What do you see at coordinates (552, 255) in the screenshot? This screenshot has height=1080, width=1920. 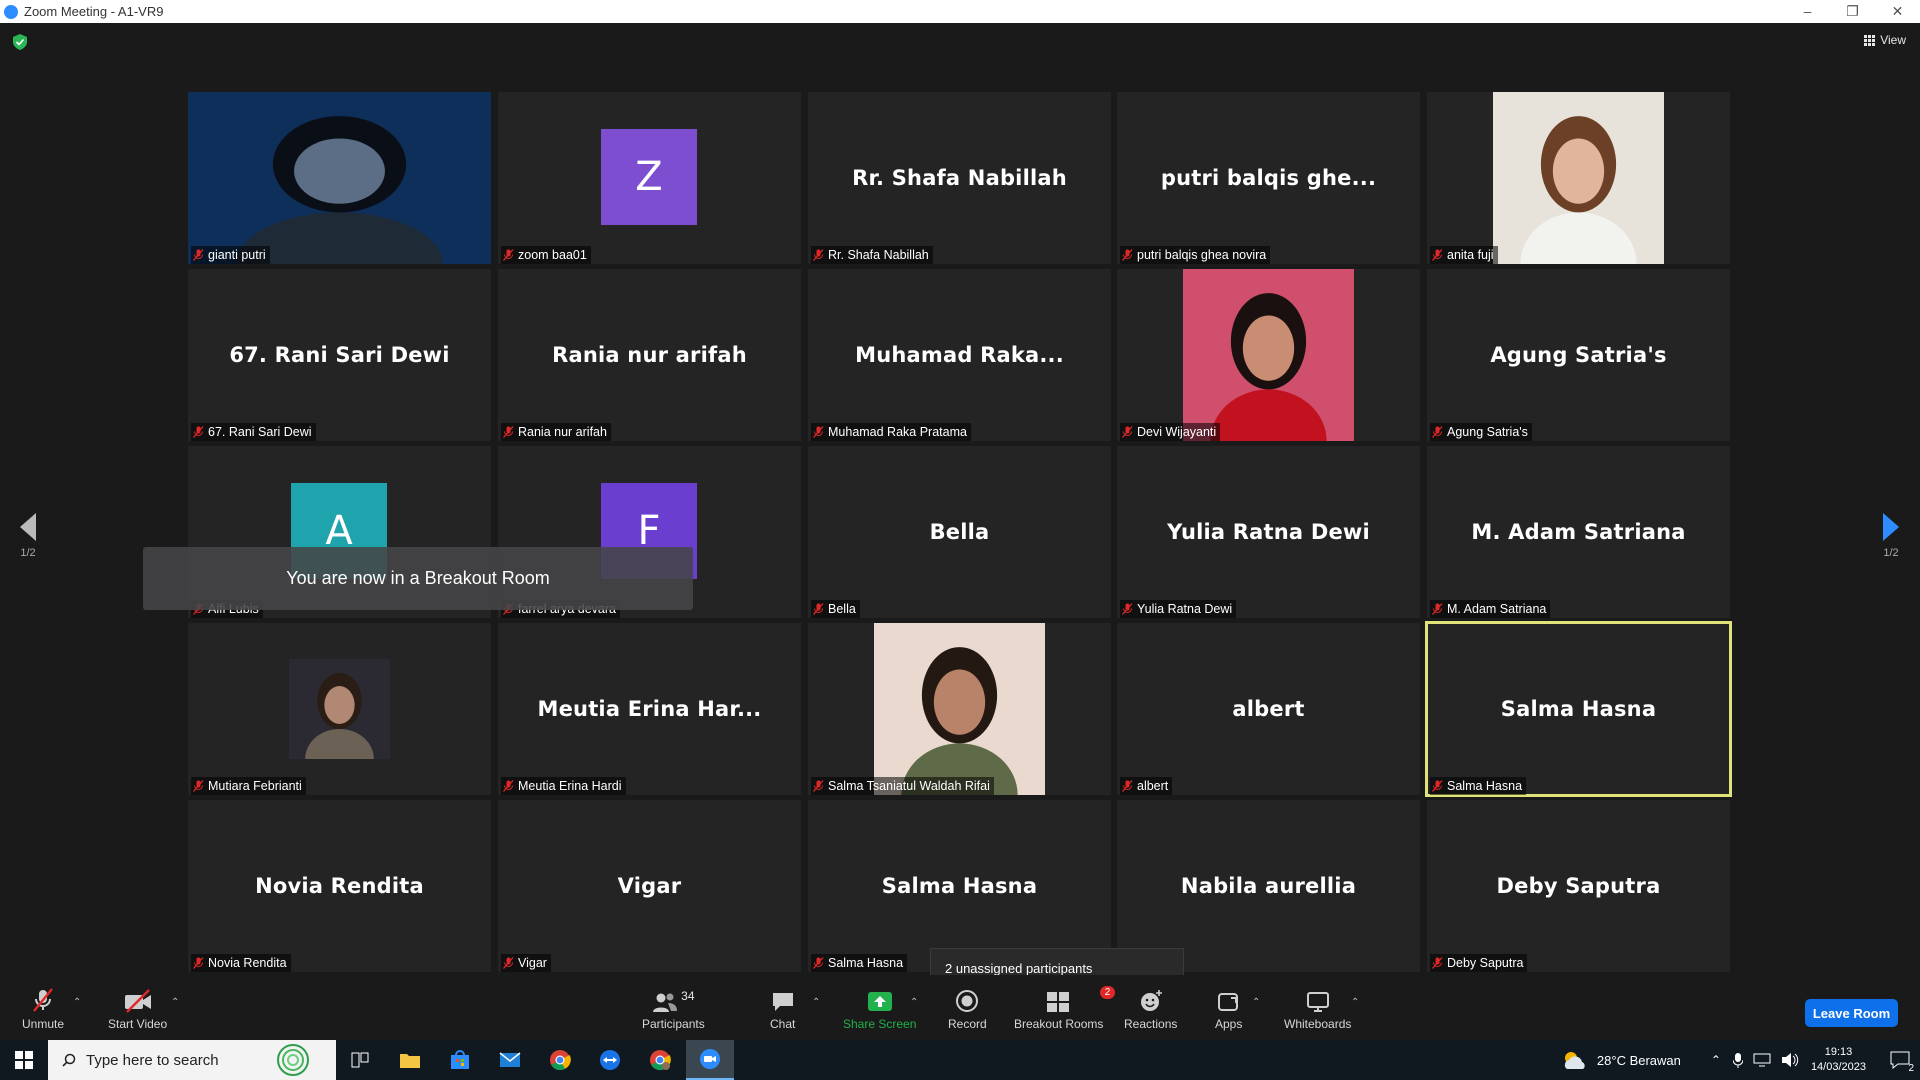 I see `participant-name: zoom baa01` at bounding box center [552, 255].